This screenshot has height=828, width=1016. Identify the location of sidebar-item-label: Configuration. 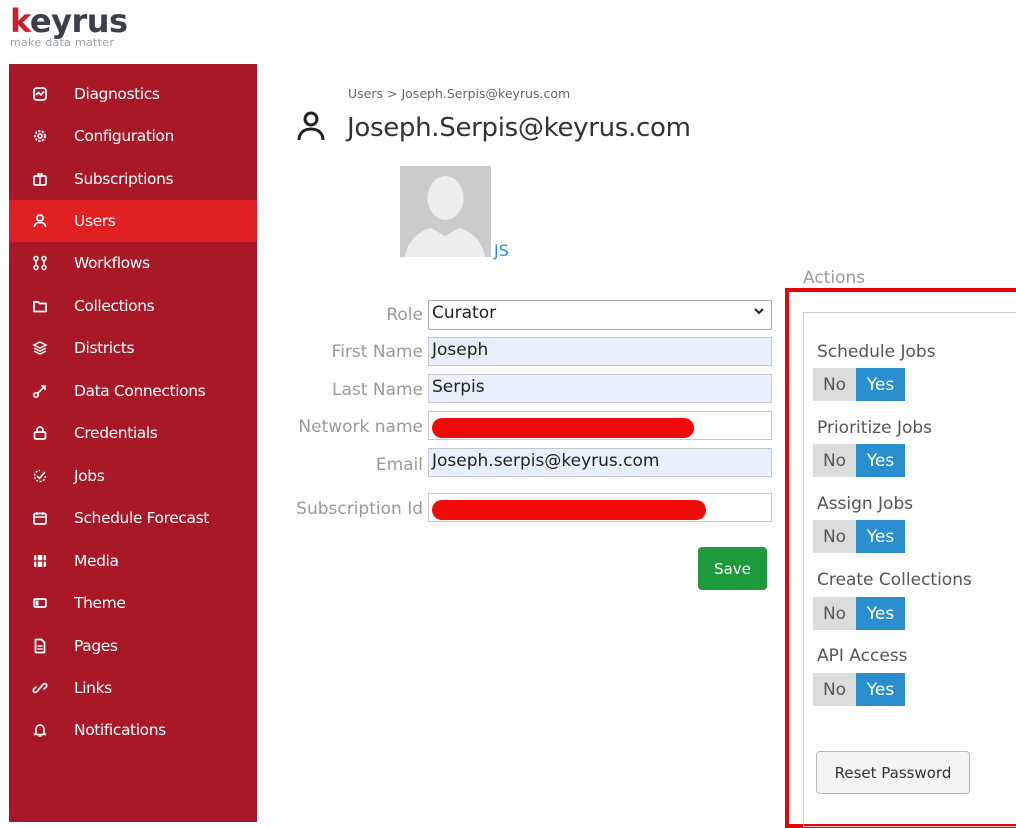
(124, 136).